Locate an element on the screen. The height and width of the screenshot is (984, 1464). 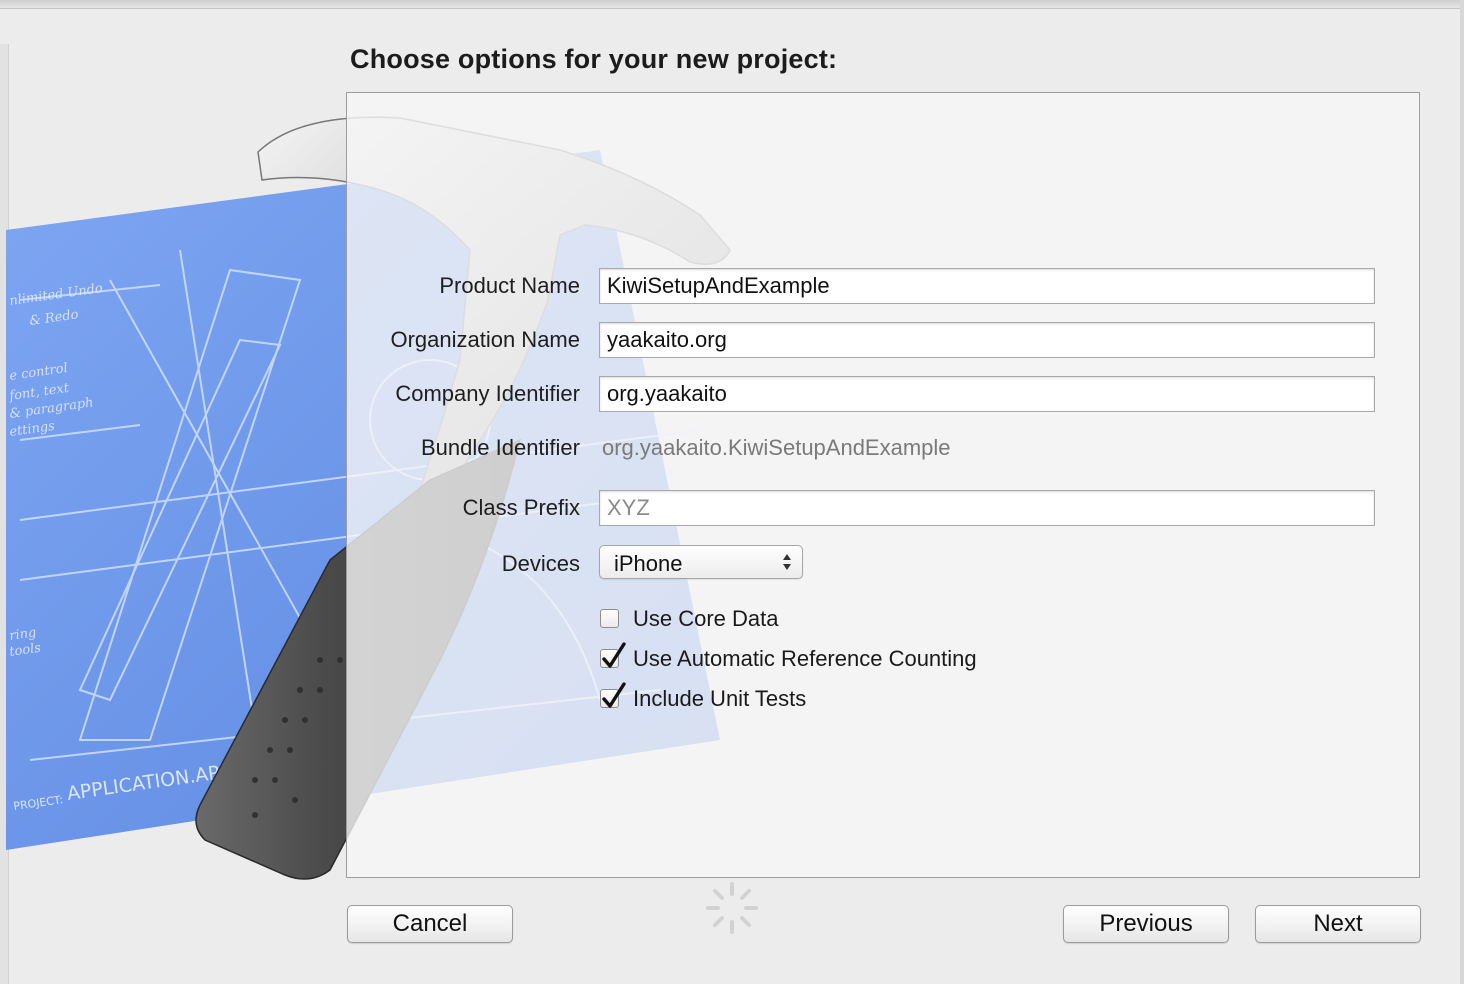
svg-text: APPLICATION.APP is located at coordinates (149, 782).